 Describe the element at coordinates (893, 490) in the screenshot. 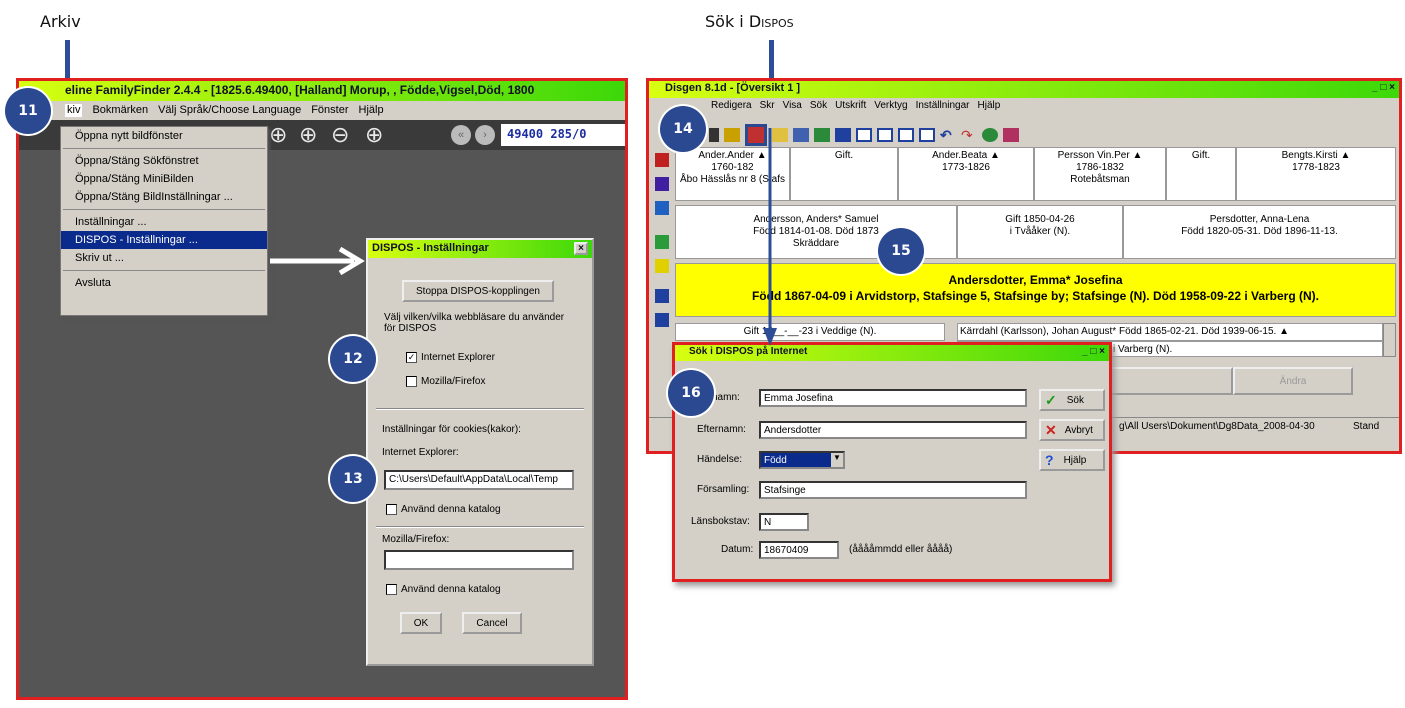

I see `forsamling-input: Stafsinge` at that location.